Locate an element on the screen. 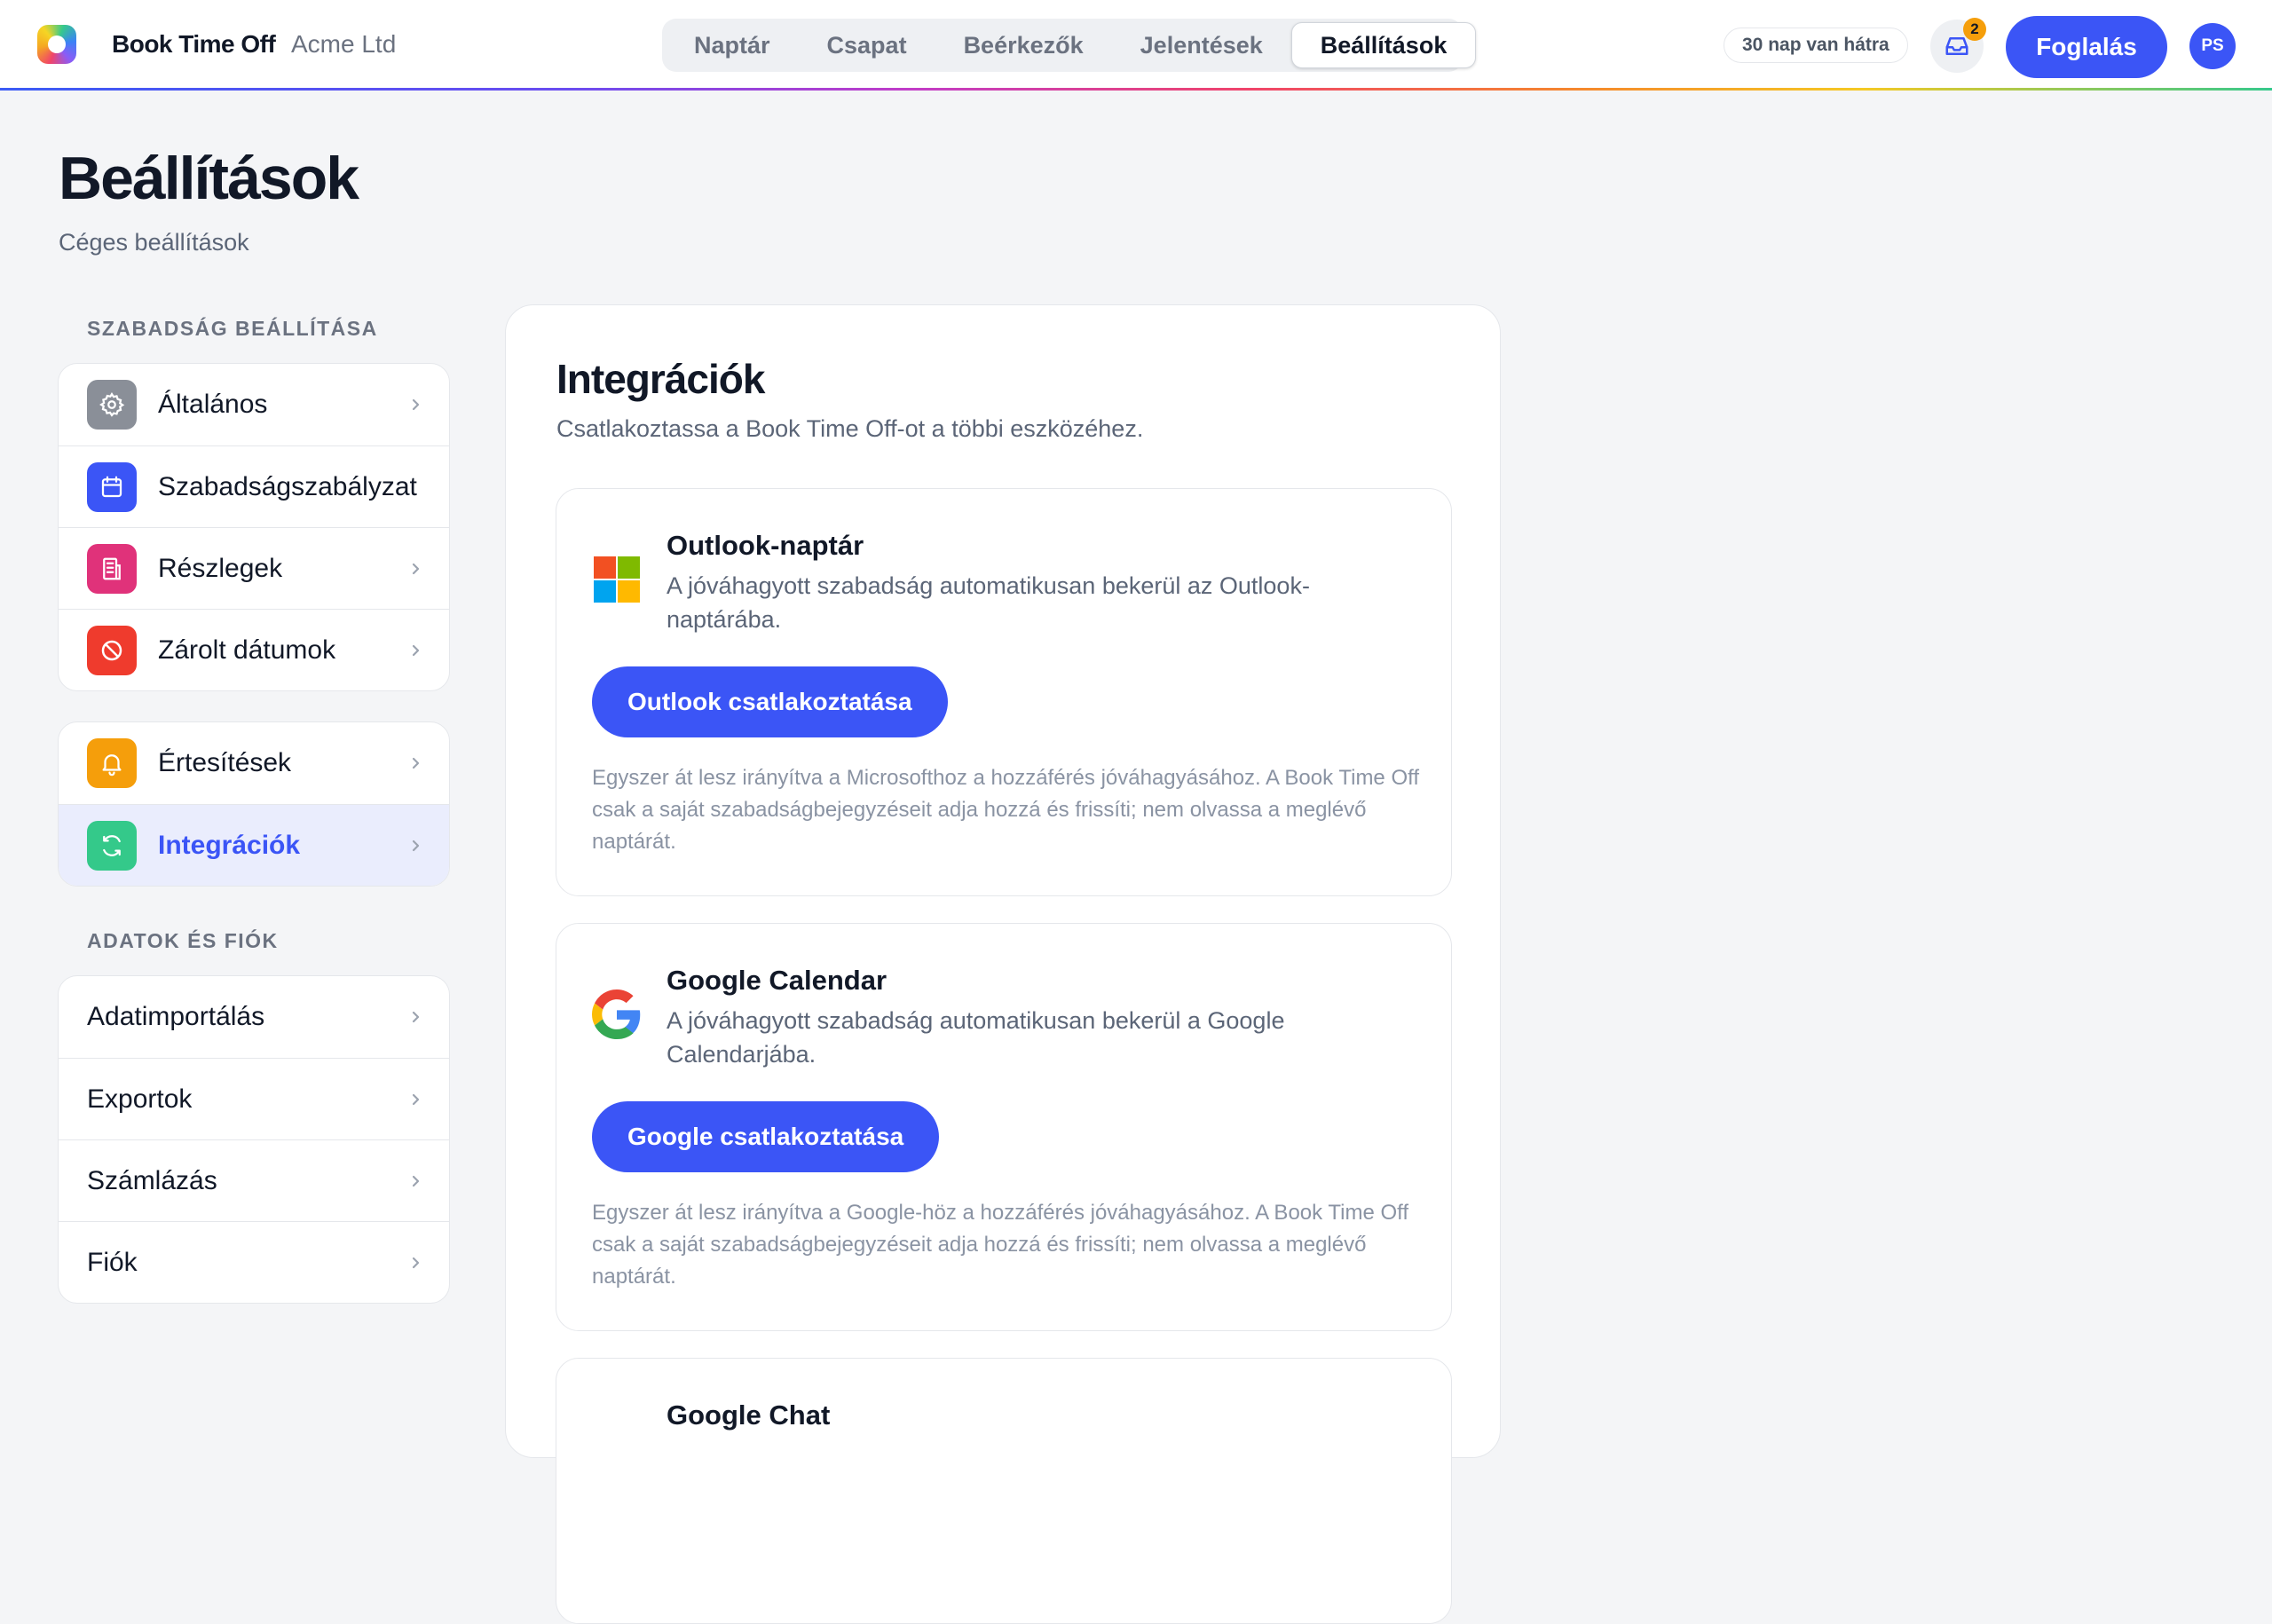 This screenshot has width=2272, height=1624. sidebar-group-connections: Értesítések Integrációk is located at coordinates (254, 804).